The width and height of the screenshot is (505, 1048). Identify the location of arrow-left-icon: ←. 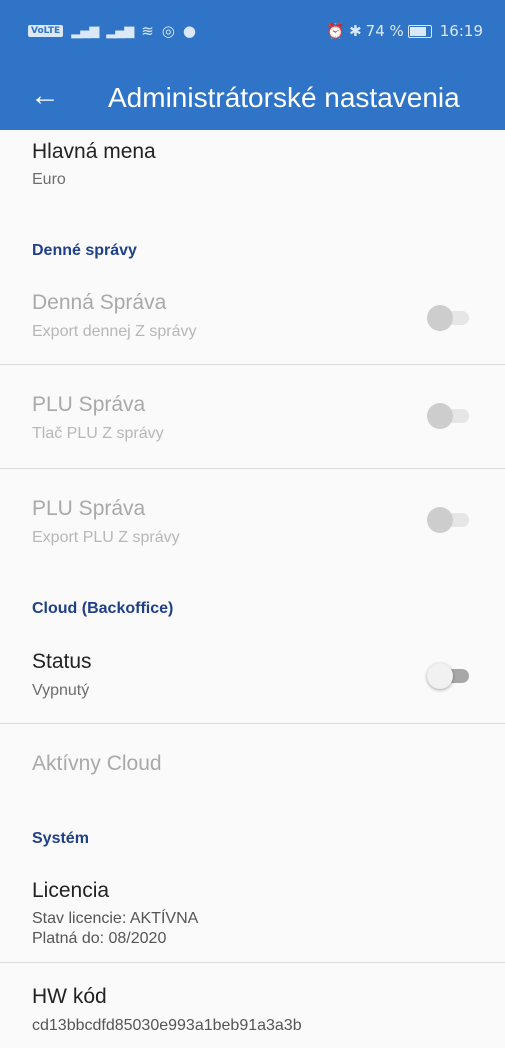
(45, 96).